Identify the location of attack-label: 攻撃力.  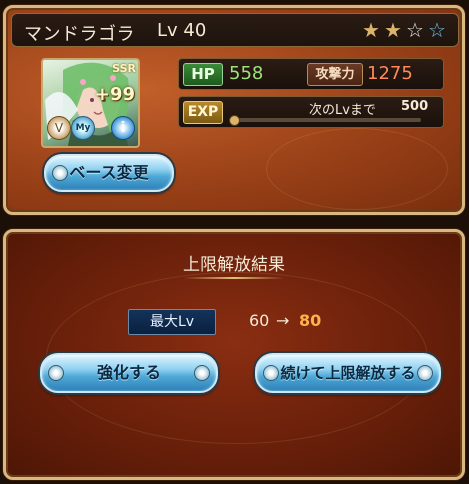
(335, 74).